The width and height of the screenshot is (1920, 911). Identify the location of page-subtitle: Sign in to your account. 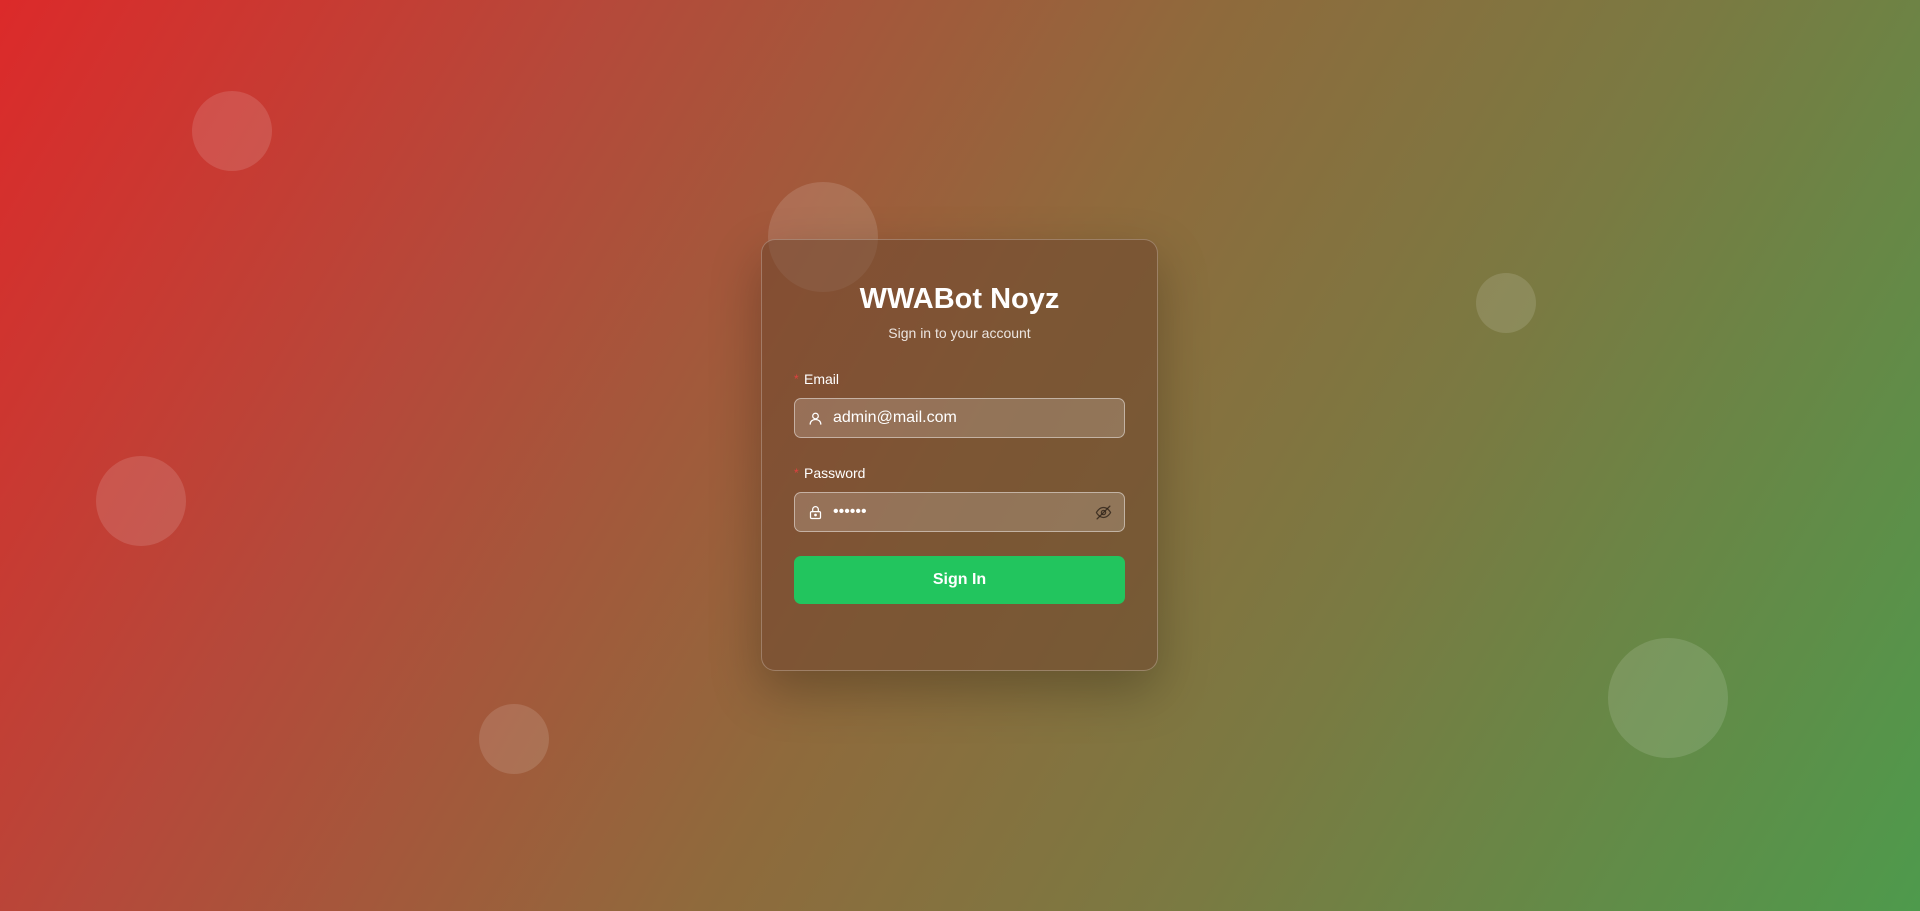
(959, 333).